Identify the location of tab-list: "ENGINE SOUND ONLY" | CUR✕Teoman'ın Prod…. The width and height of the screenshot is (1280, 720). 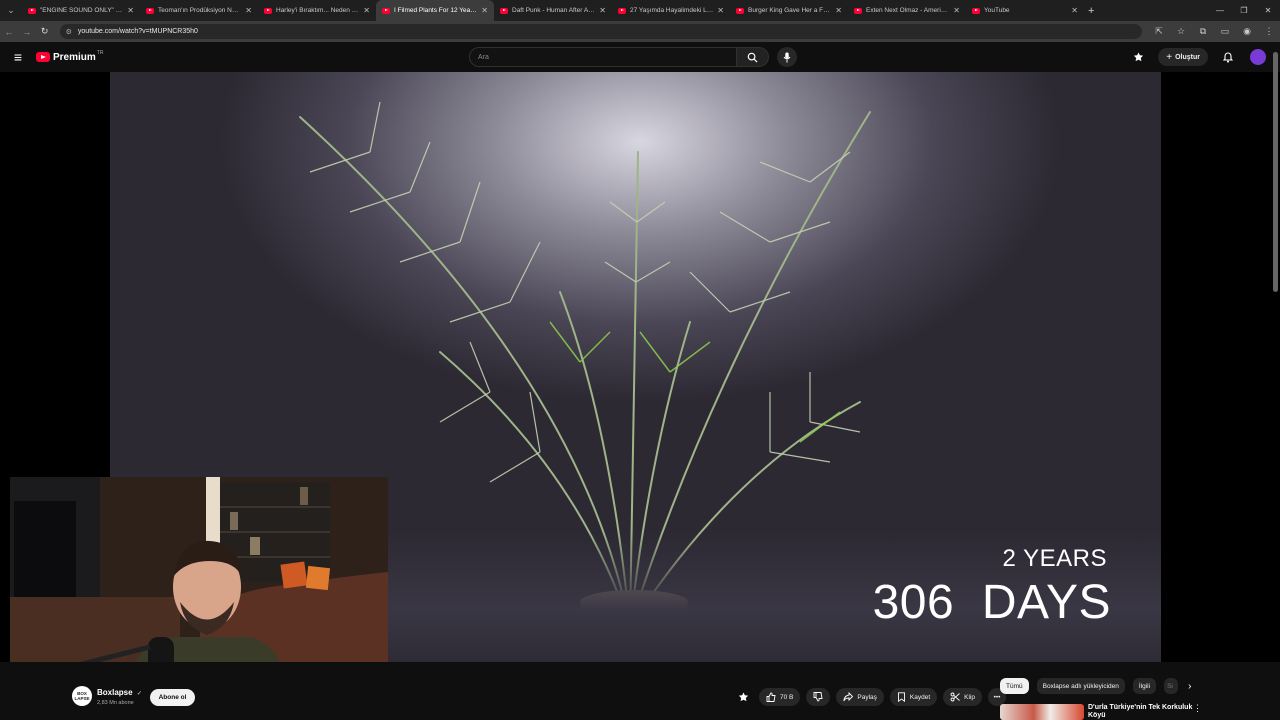
(553, 10).